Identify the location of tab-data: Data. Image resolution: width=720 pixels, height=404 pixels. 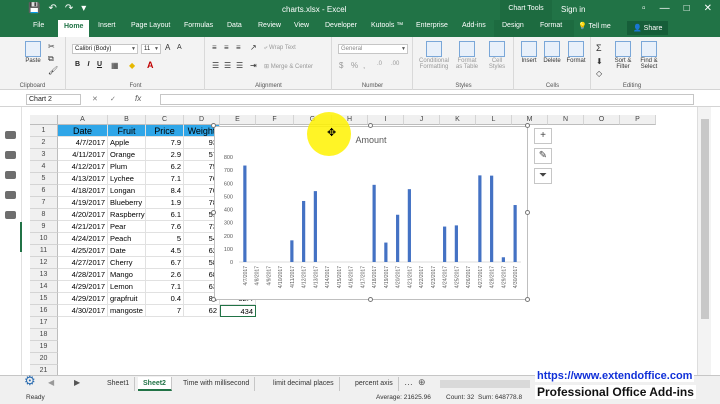
(234, 25).